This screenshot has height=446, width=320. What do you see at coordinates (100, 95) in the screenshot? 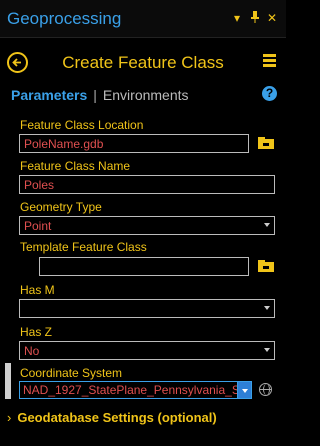
I see `tab-strip: Parameters | Environments` at bounding box center [100, 95].